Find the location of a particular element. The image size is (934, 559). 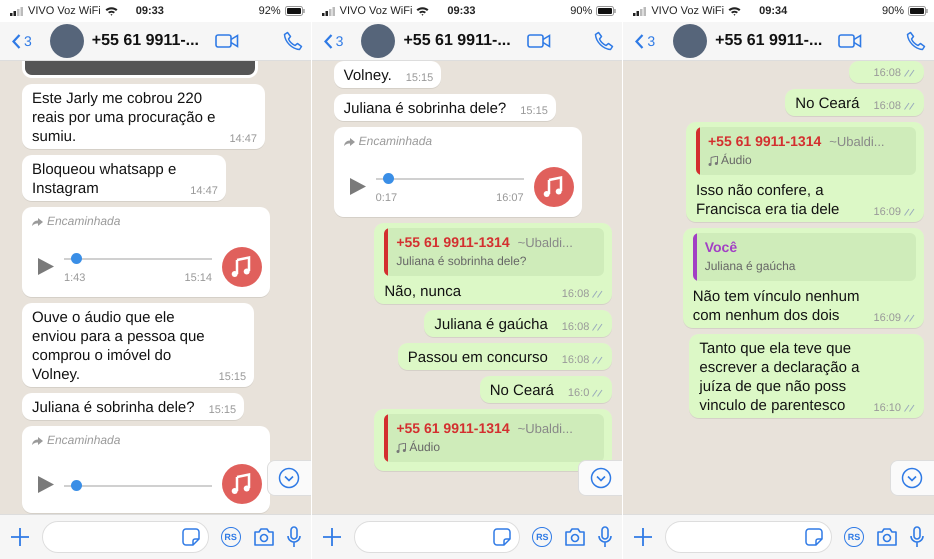

message-time: 15:15 is located at coordinates (222, 410).